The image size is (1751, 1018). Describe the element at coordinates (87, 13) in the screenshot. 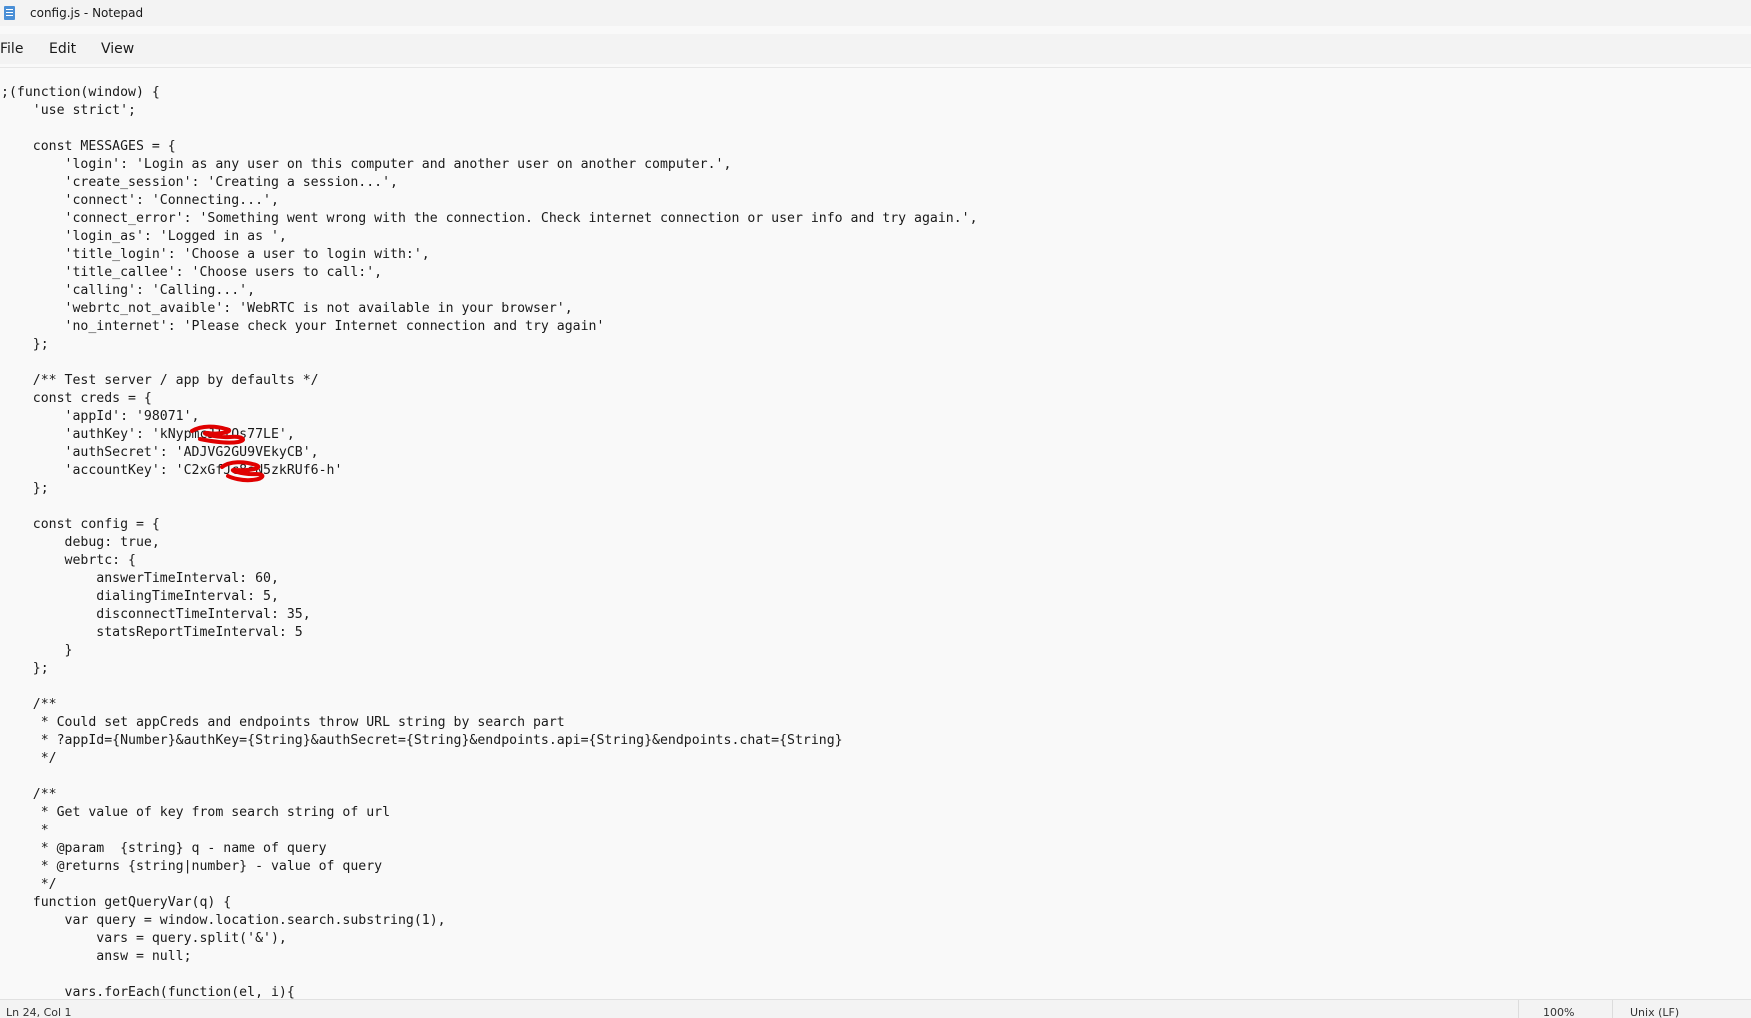

I see `window-title: config.js - Notepad` at that location.